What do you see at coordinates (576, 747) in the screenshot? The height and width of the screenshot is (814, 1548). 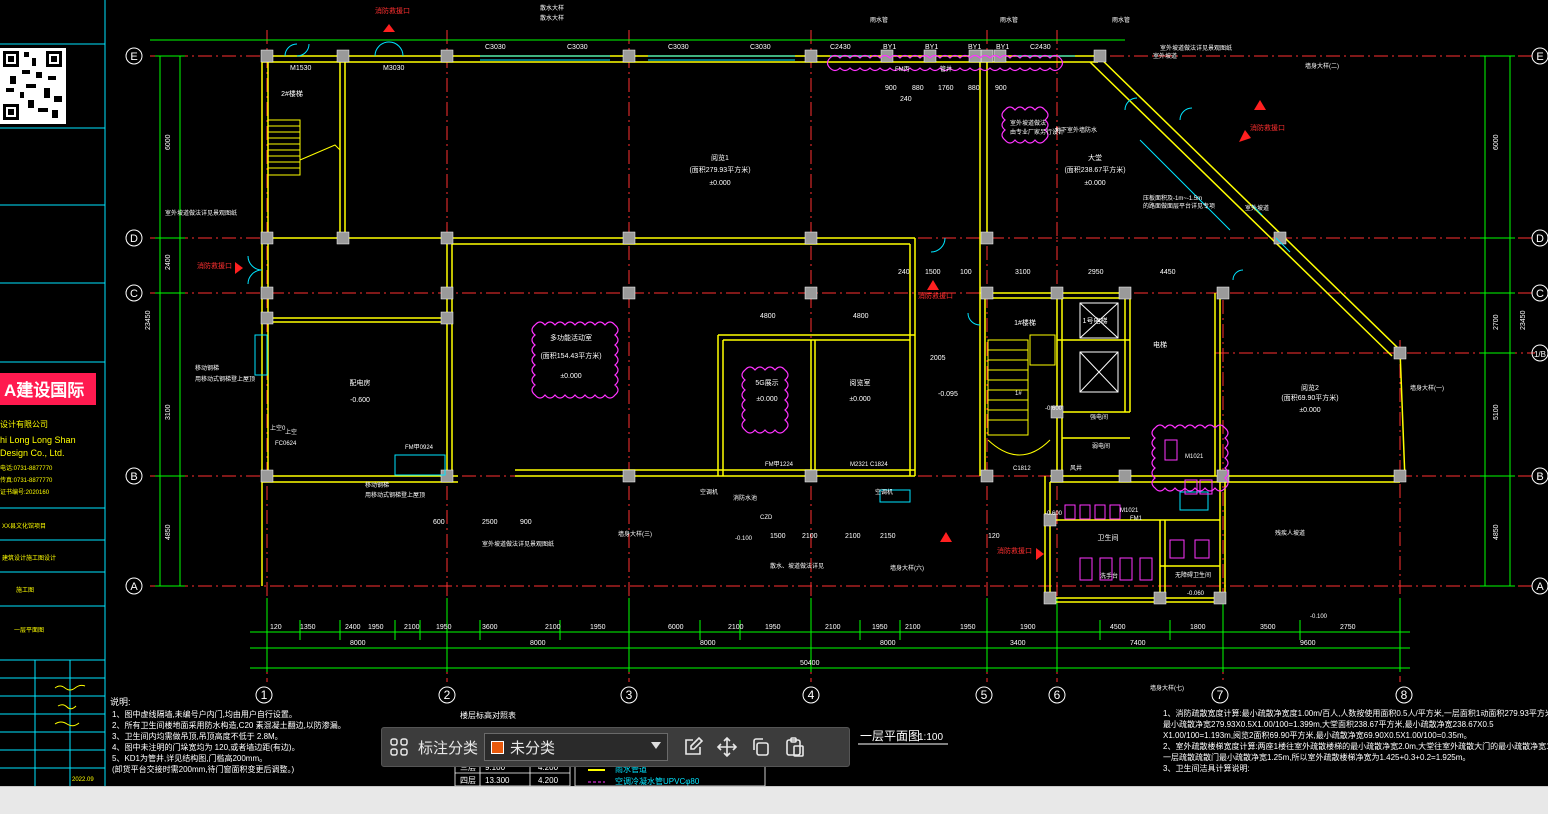 I see `annotation-category-select: 未分类` at bounding box center [576, 747].